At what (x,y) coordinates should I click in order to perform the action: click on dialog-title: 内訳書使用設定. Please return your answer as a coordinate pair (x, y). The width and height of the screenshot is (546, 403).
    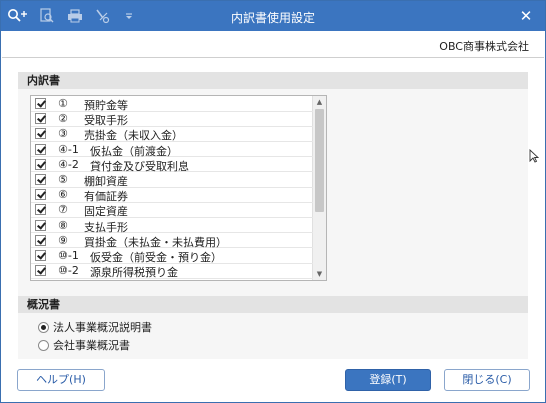
    Looking at the image, I should click on (272, 18).